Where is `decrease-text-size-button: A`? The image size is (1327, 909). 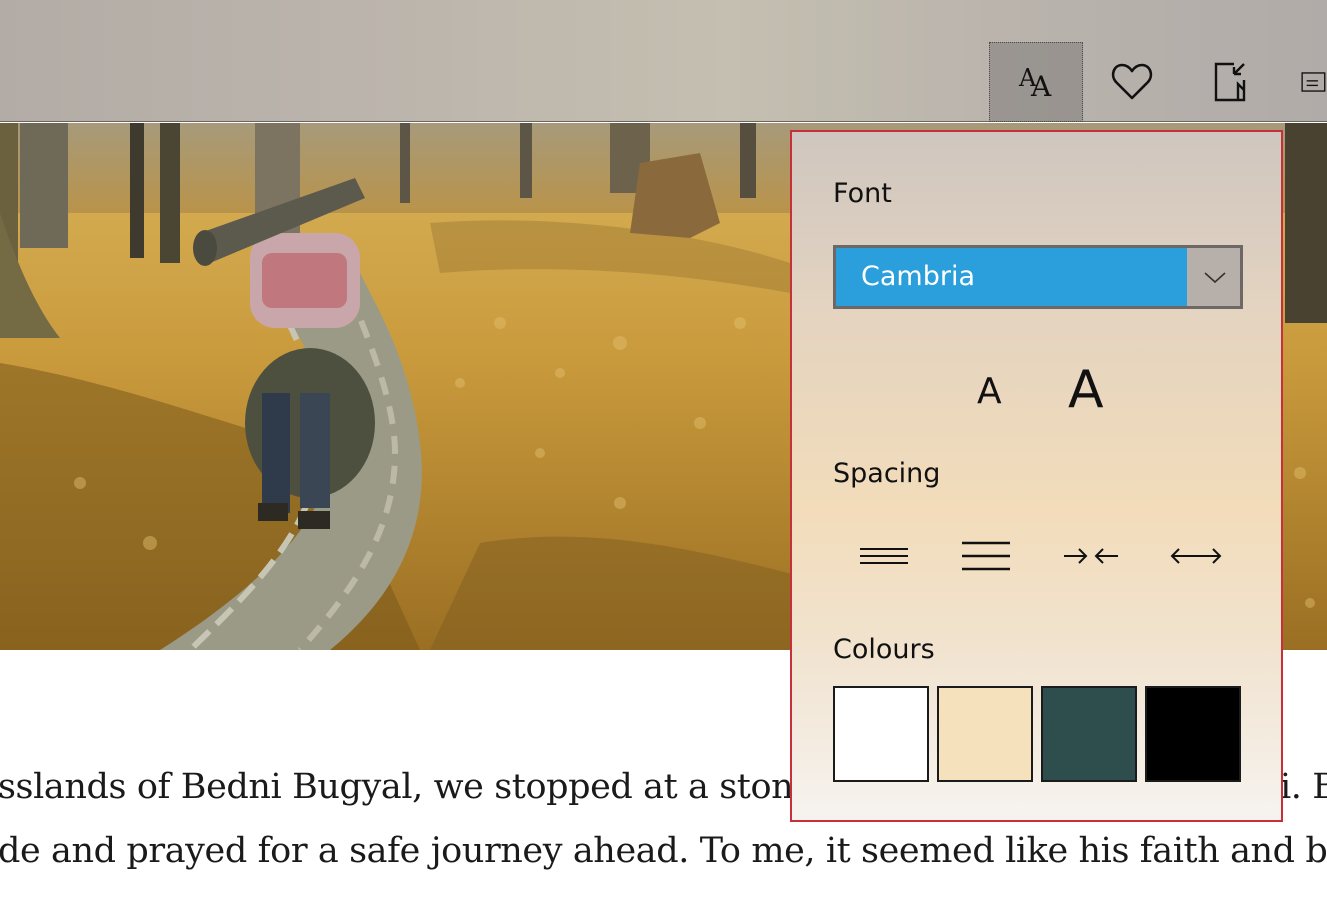
decrease-text-size-button: A is located at coordinates (989, 392).